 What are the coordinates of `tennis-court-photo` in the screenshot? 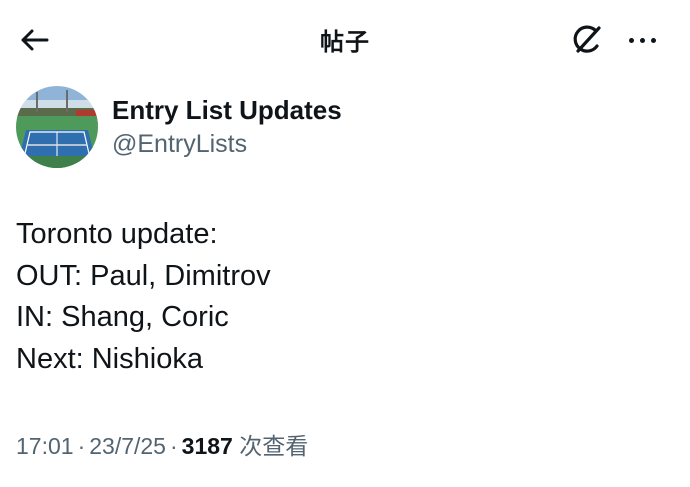 It's located at (57, 127).